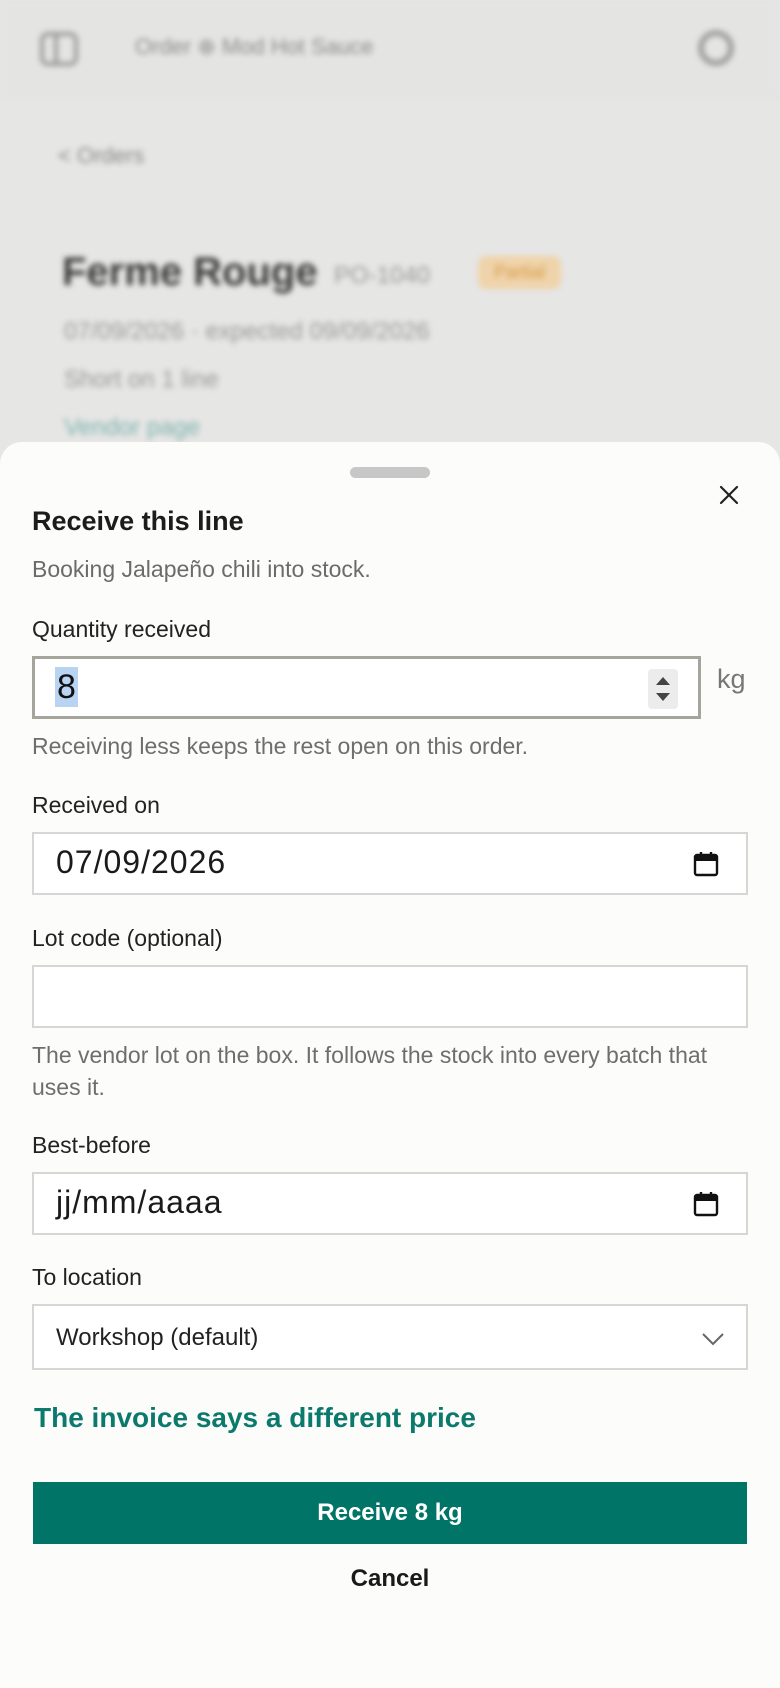  I want to click on cancel-button: Cancel, so click(390, 1579).